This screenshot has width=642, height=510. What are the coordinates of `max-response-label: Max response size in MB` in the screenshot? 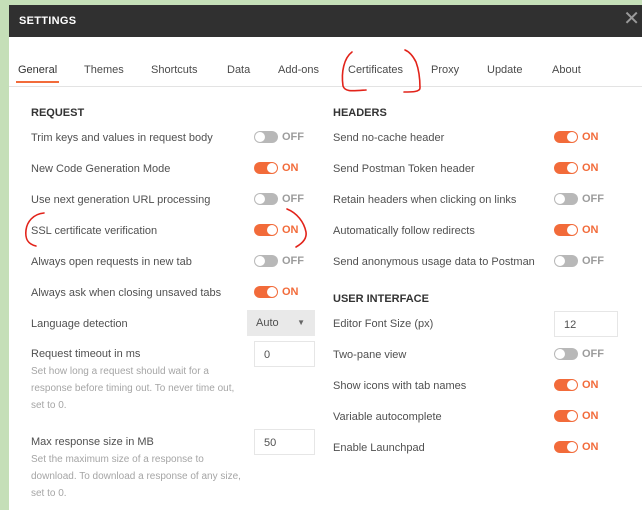 It's located at (92, 442).